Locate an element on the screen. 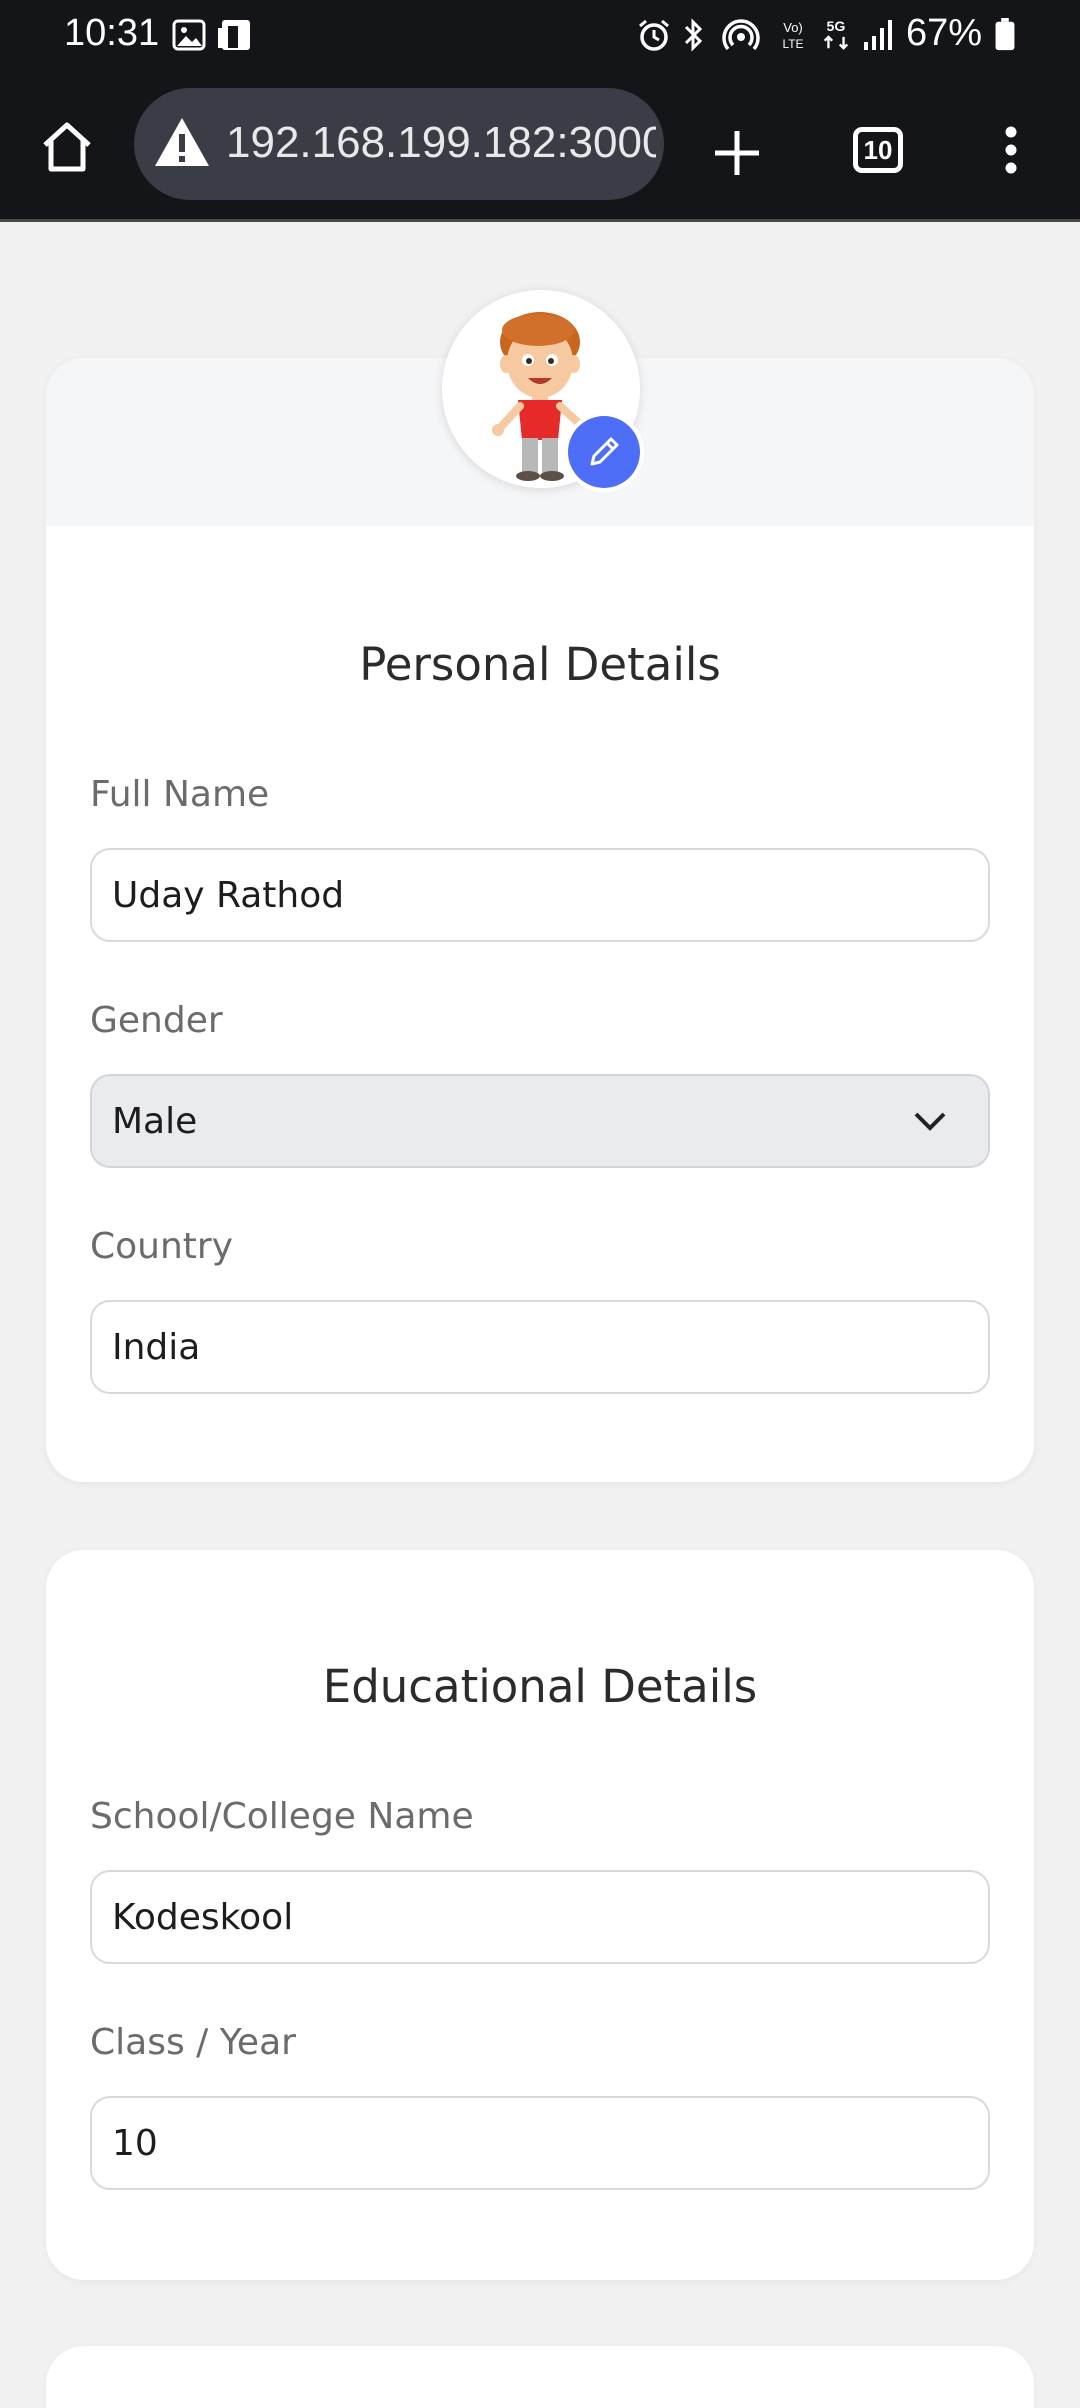 The height and width of the screenshot is (2408, 1080). 5g-icon: 5G is located at coordinates (836, 34).